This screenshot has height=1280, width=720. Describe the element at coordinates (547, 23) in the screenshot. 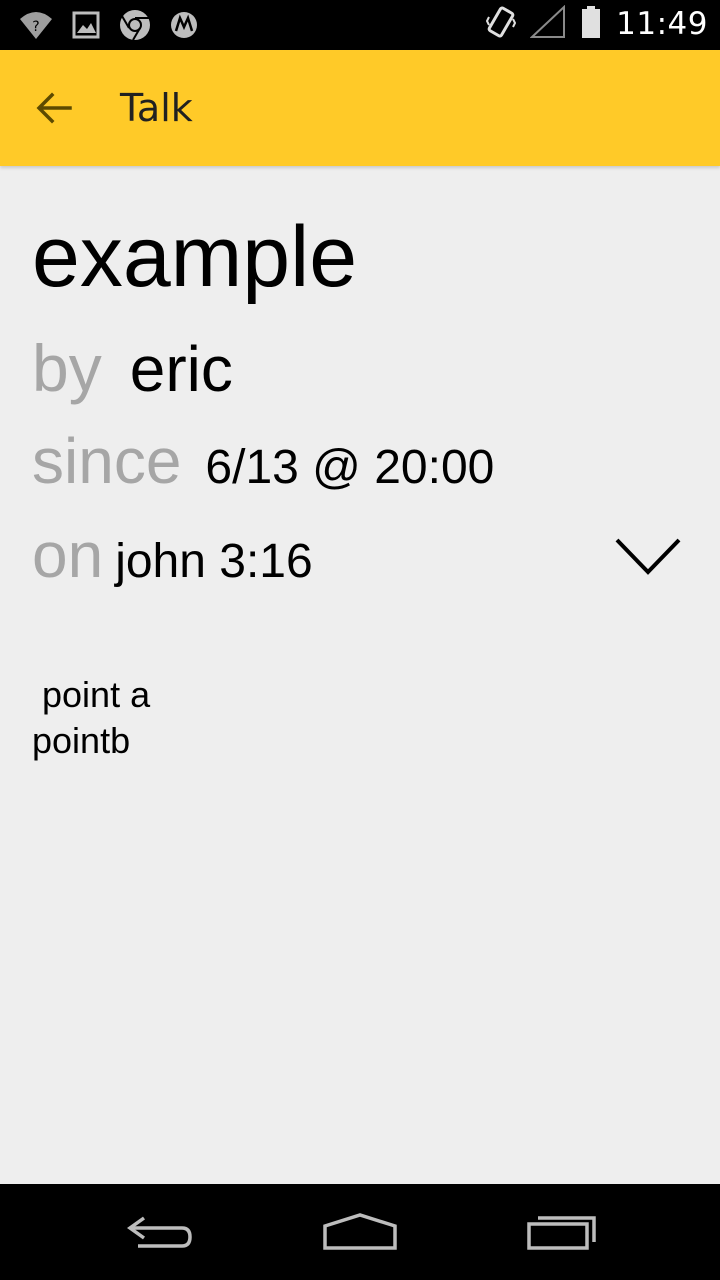

I see `signal-icon` at that location.